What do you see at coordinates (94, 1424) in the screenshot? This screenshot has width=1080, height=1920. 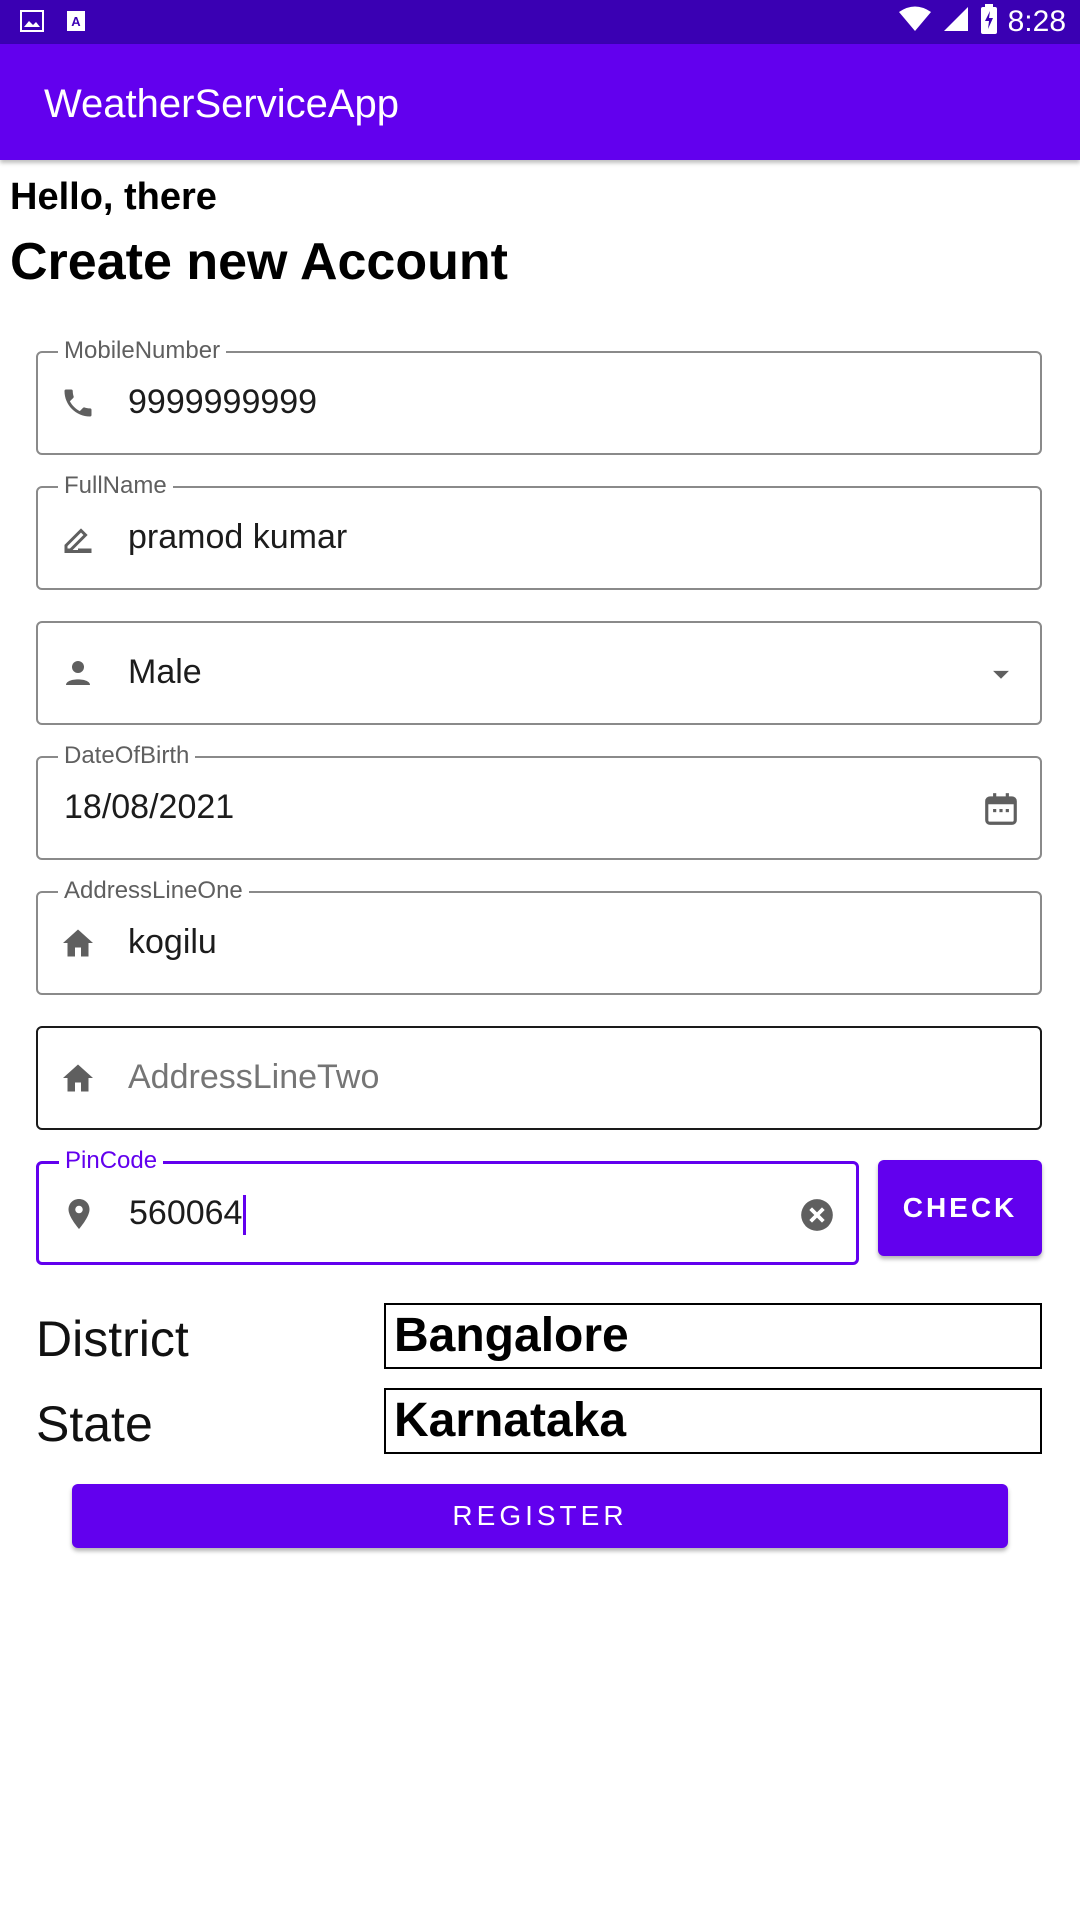 I see `state-label: State` at bounding box center [94, 1424].